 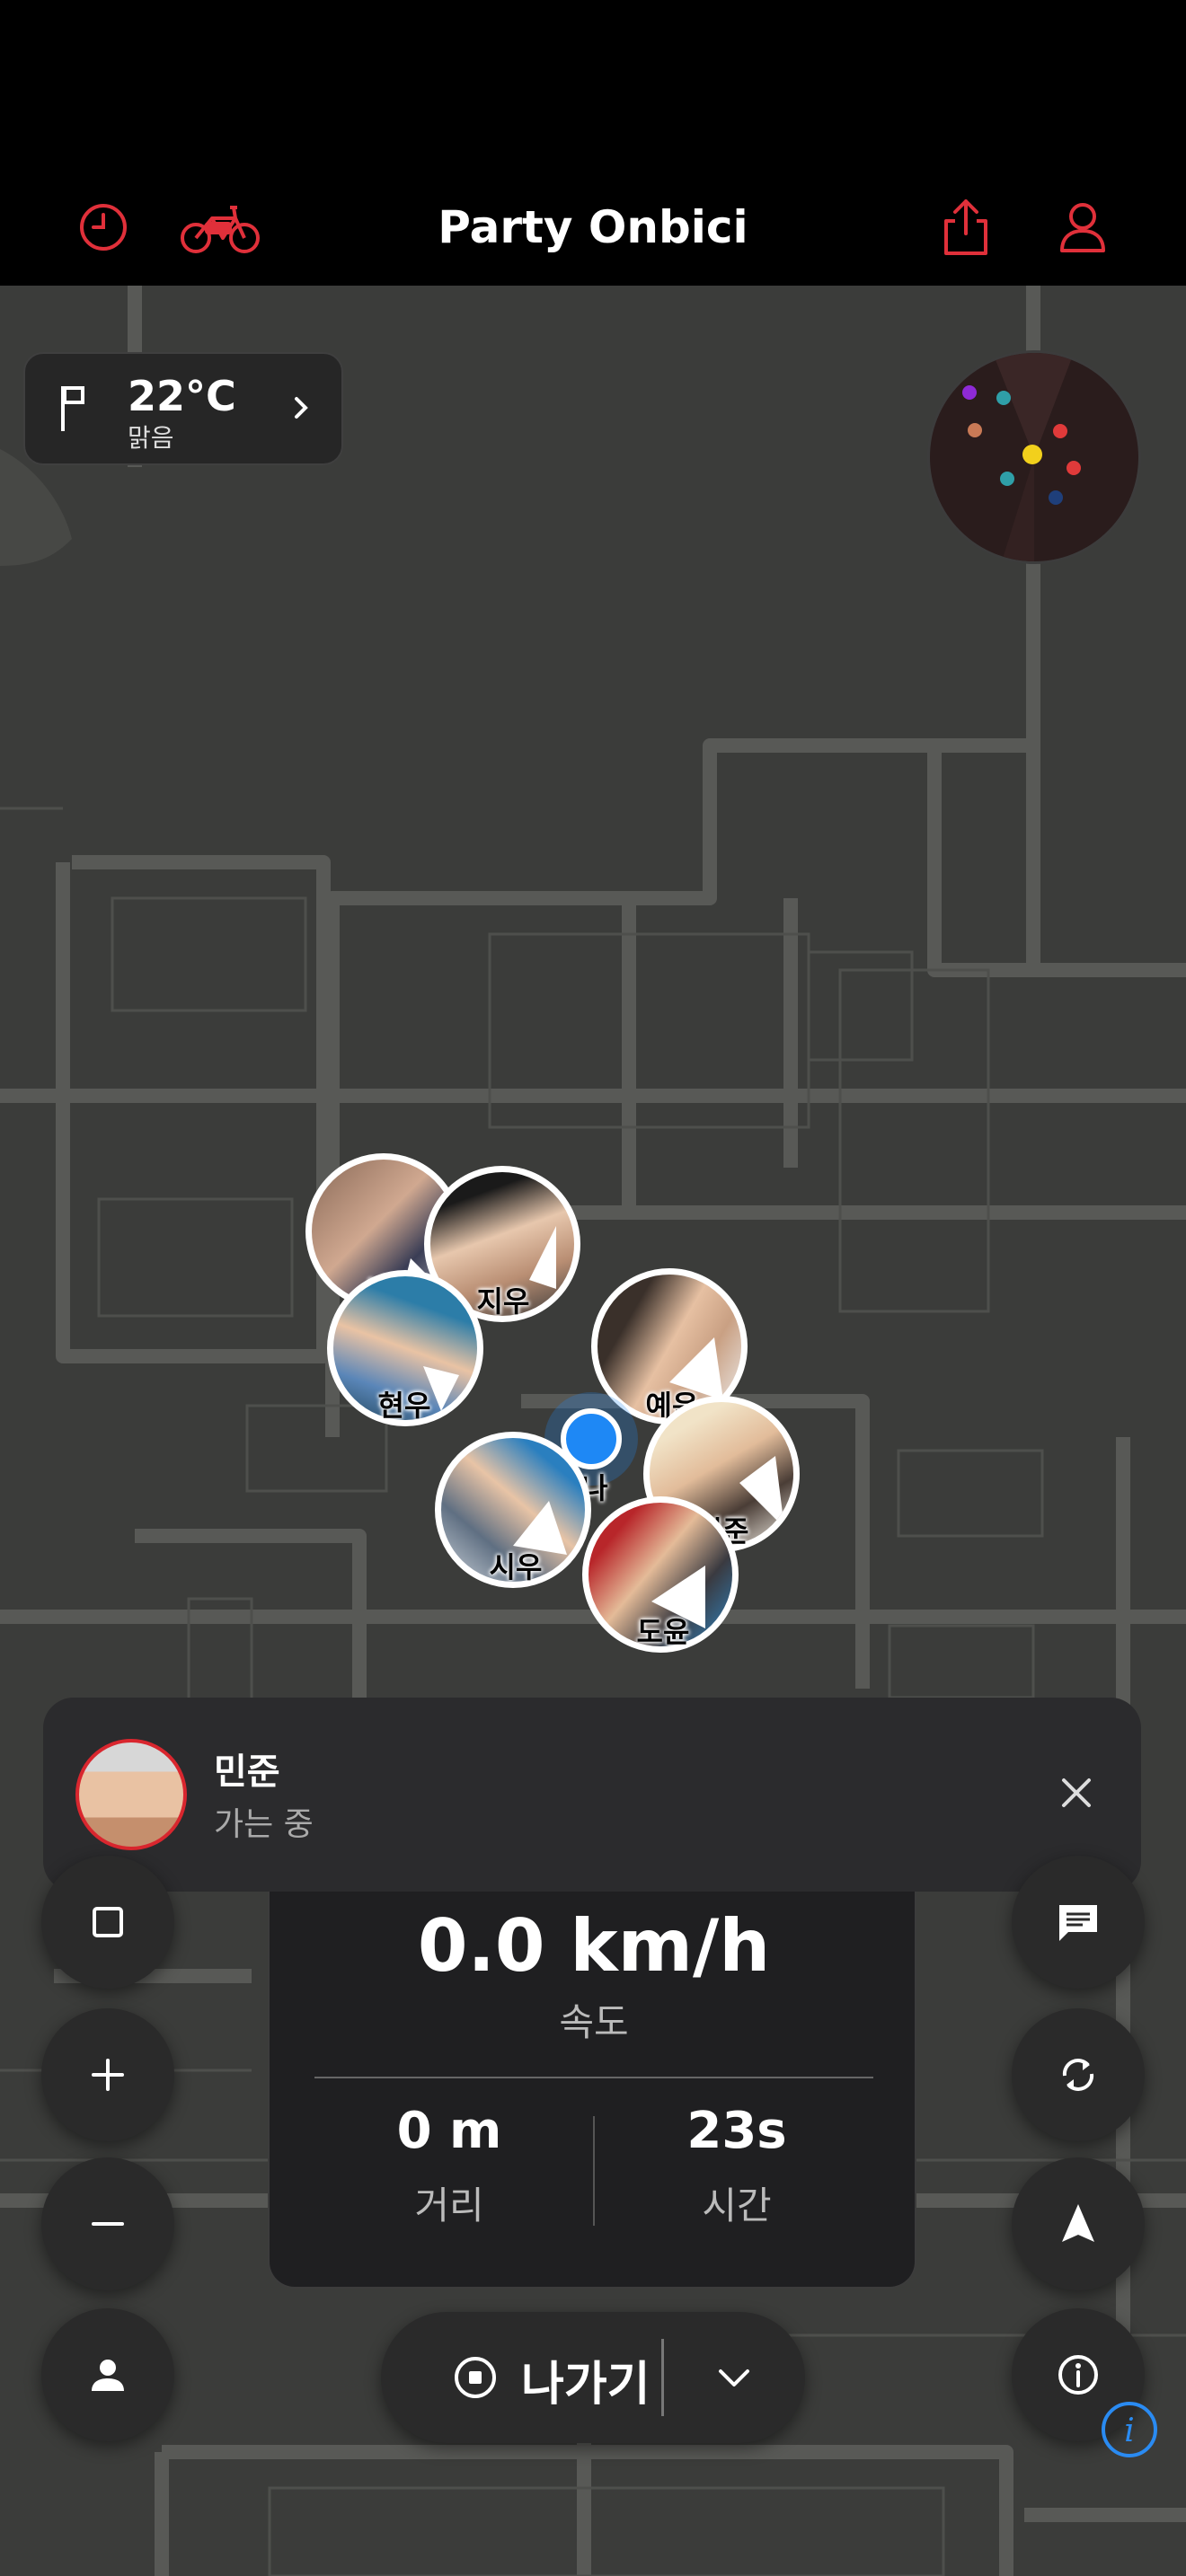 I want to click on square-icon, so click(x=108, y=1922).